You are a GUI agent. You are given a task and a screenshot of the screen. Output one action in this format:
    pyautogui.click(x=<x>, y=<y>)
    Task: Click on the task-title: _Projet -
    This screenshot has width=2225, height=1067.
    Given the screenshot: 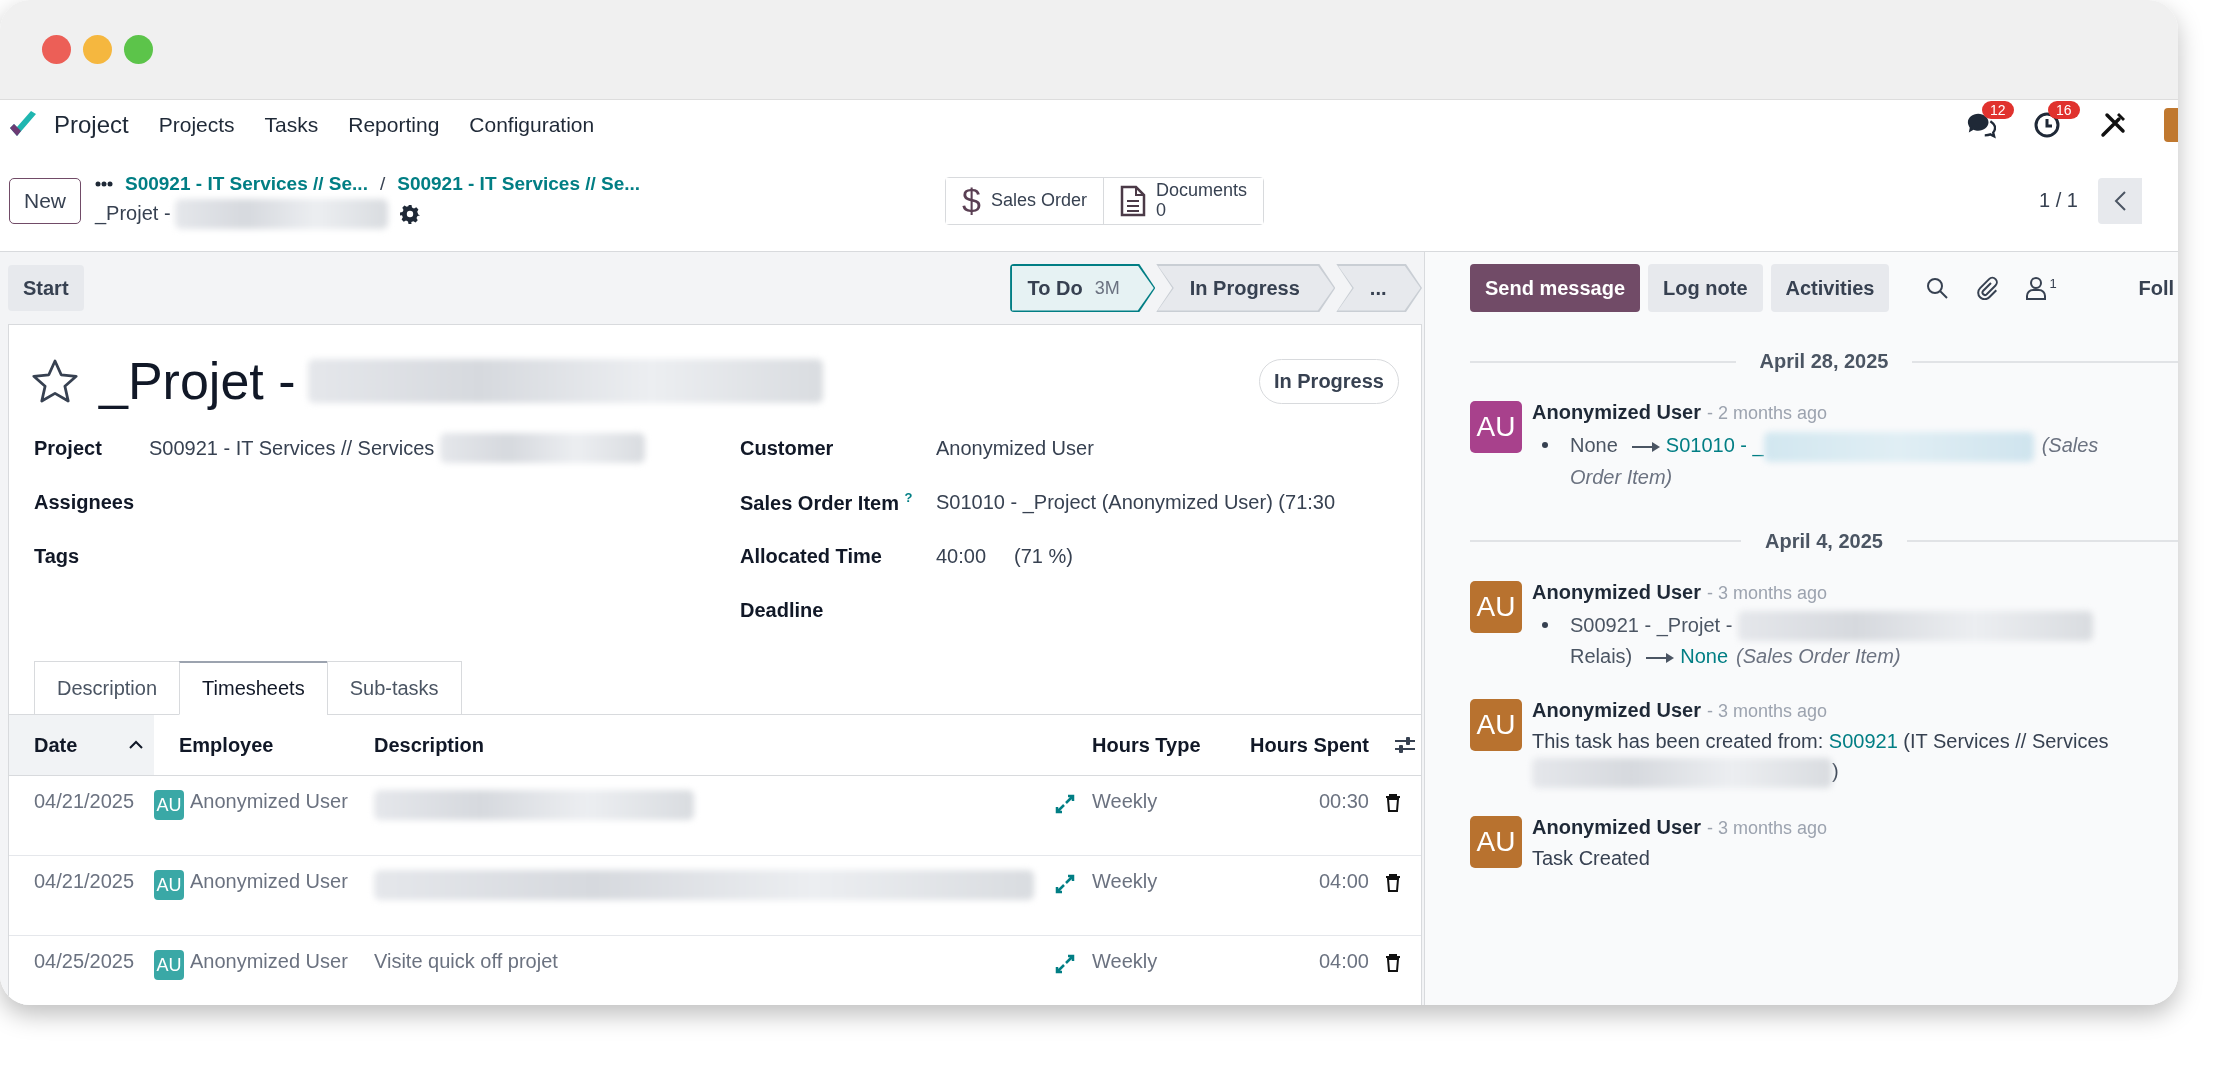 What is the action you would take?
    pyautogui.click(x=197, y=381)
    